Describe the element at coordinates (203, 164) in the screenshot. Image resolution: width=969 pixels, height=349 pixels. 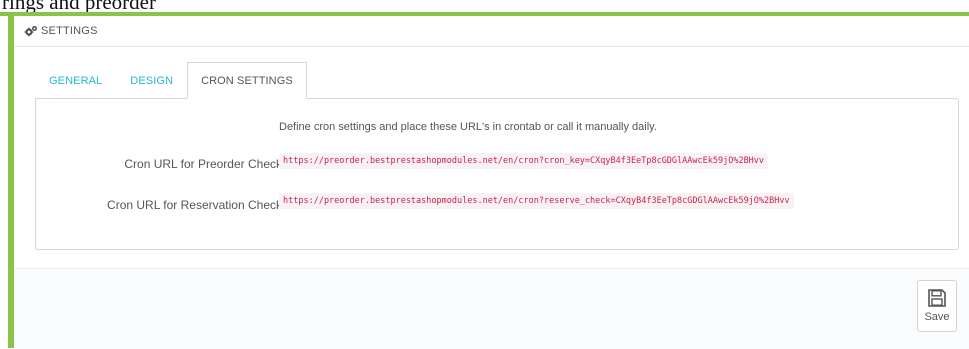
I see `preorder-cron-label: Cron URL for Preorder Check` at that location.